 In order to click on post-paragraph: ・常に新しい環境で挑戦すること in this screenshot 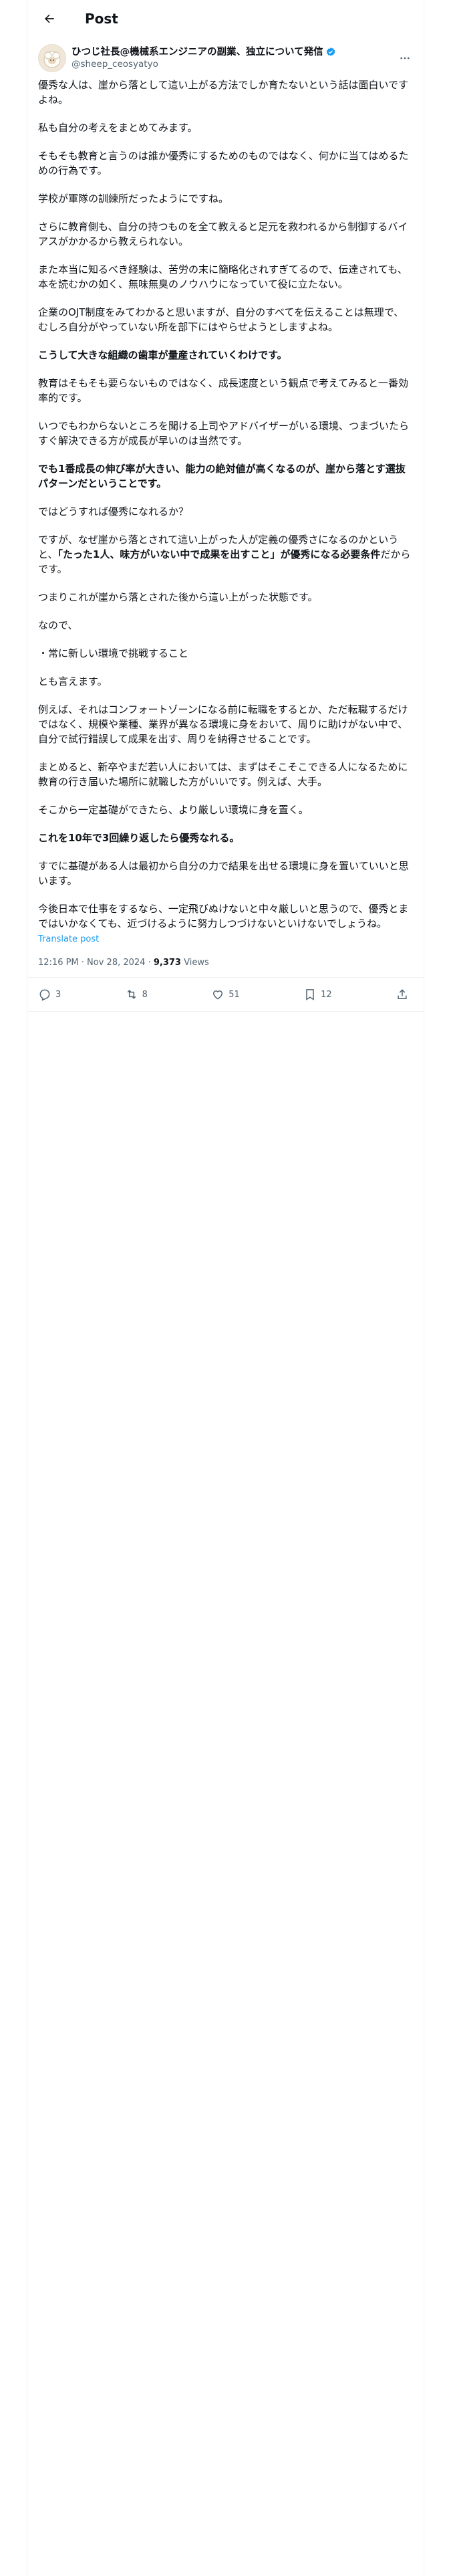, I will do `click(113, 653)`.